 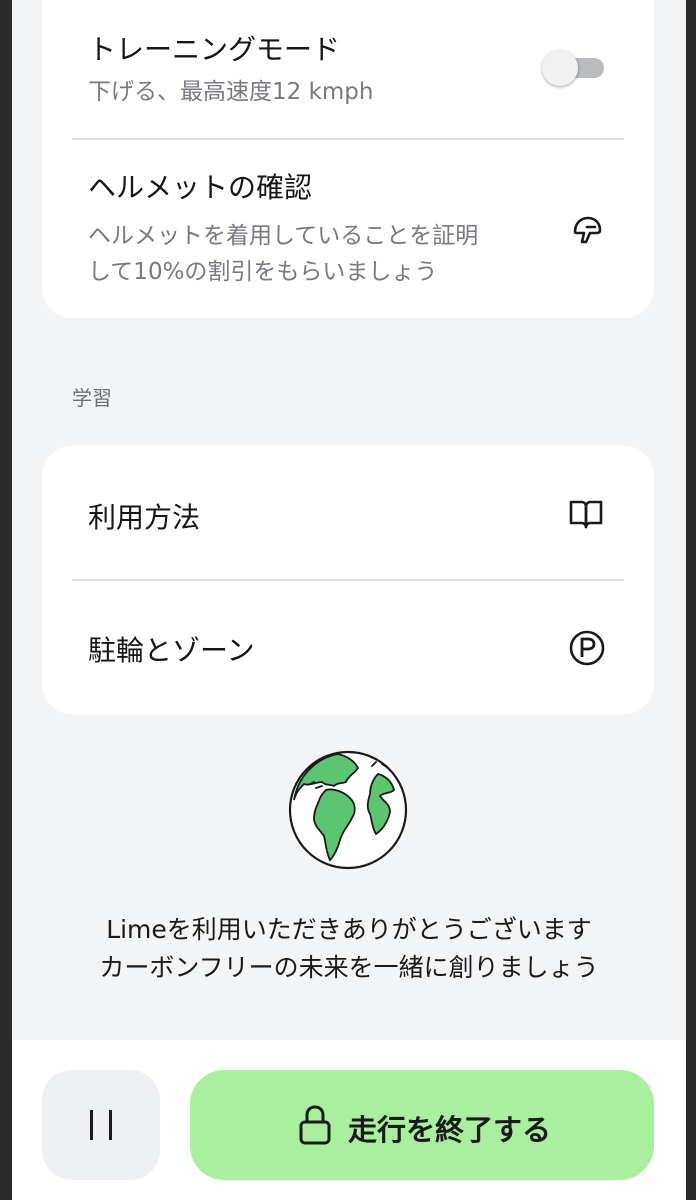 What do you see at coordinates (92, 398) in the screenshot?
I see `learning-section-label: 学習` at bounding box center [92, 398].